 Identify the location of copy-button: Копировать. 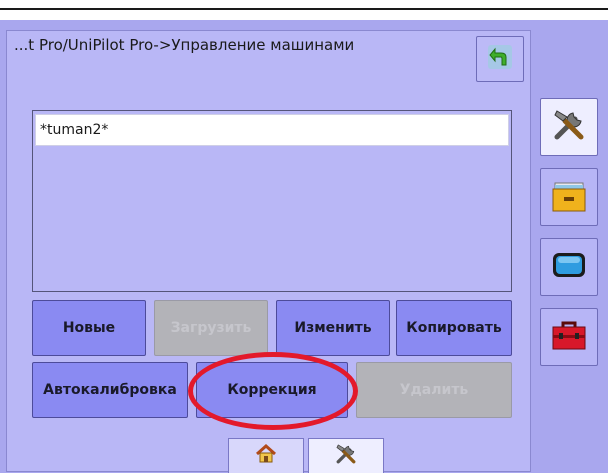
(454, 328).